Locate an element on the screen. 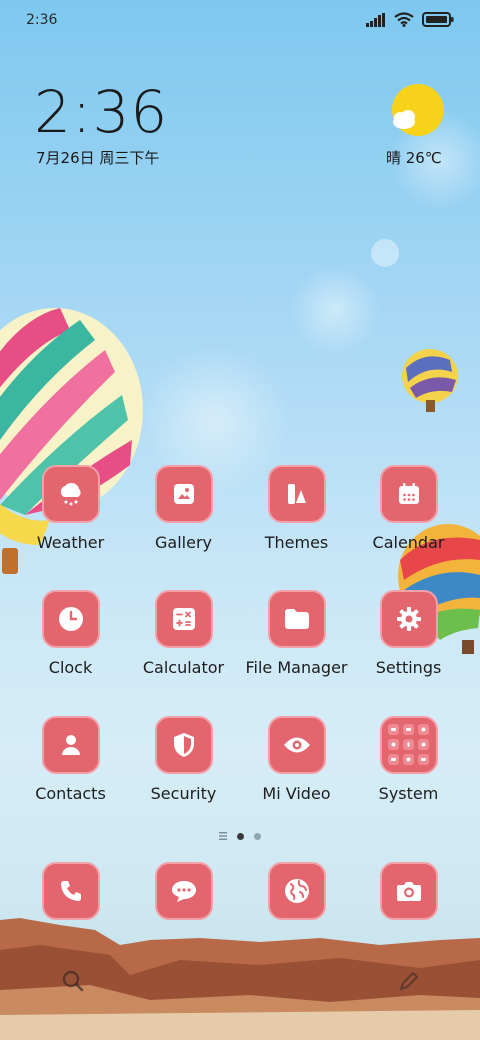  page-list-icon is located at coordinates (223, 836).